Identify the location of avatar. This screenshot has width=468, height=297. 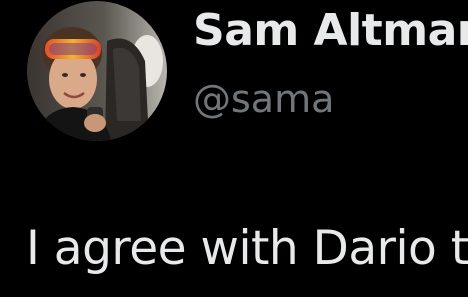
(97, 71).